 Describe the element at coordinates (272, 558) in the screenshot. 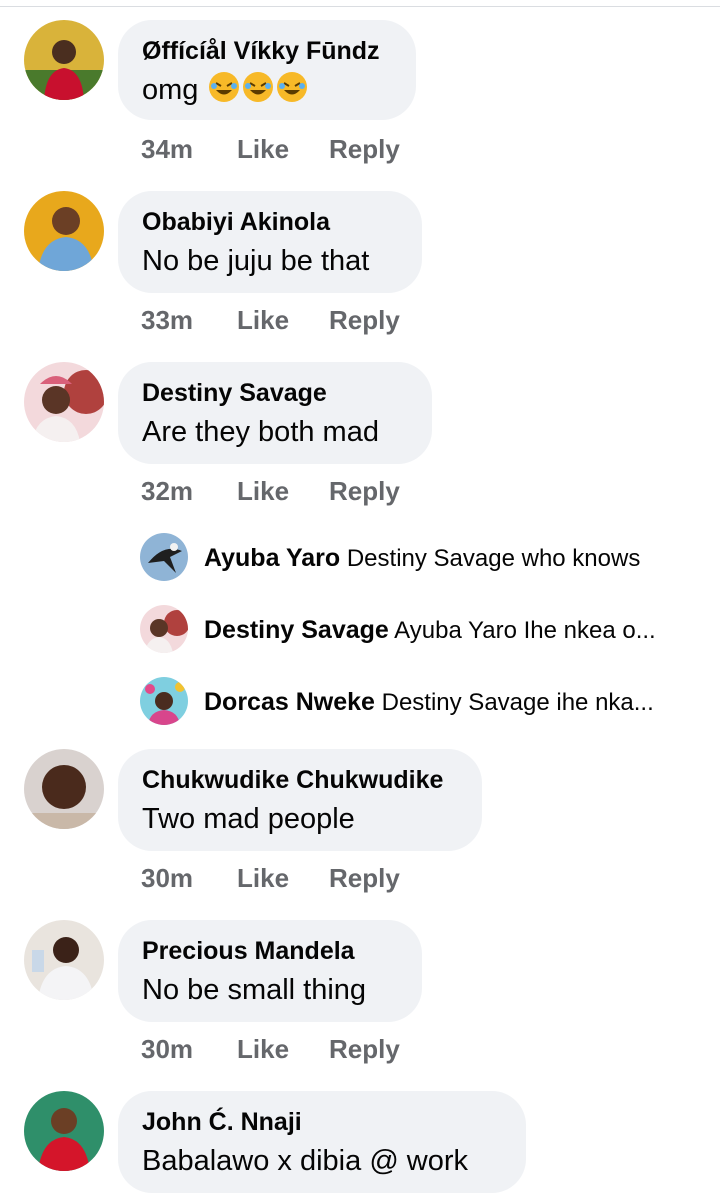

I see `reply-author: Ayuba Yaro` at that location.